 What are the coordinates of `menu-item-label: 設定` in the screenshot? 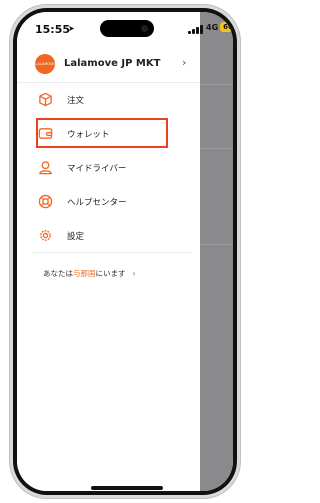 It's located at (76, 237).